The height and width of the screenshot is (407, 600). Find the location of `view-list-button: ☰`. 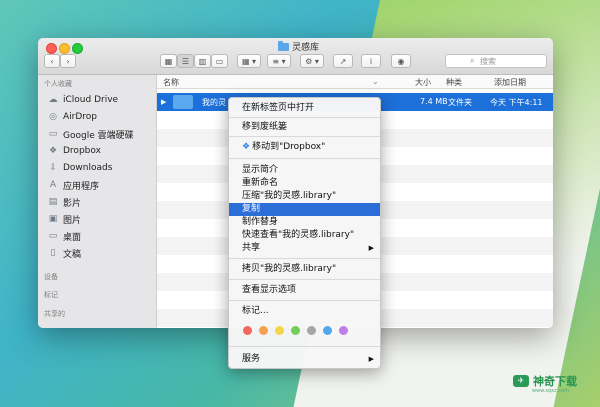

view-list-button: ☰ is located at coordinates (185, 61).